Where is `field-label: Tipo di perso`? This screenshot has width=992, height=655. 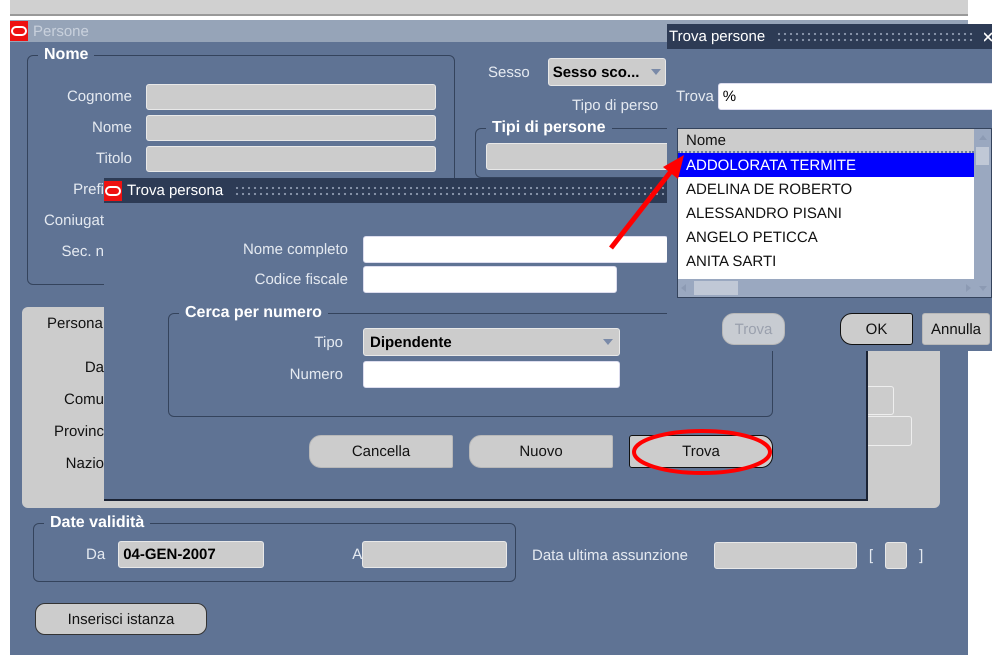
field-label: Tipo di perso is located at coordinates (615, 105).